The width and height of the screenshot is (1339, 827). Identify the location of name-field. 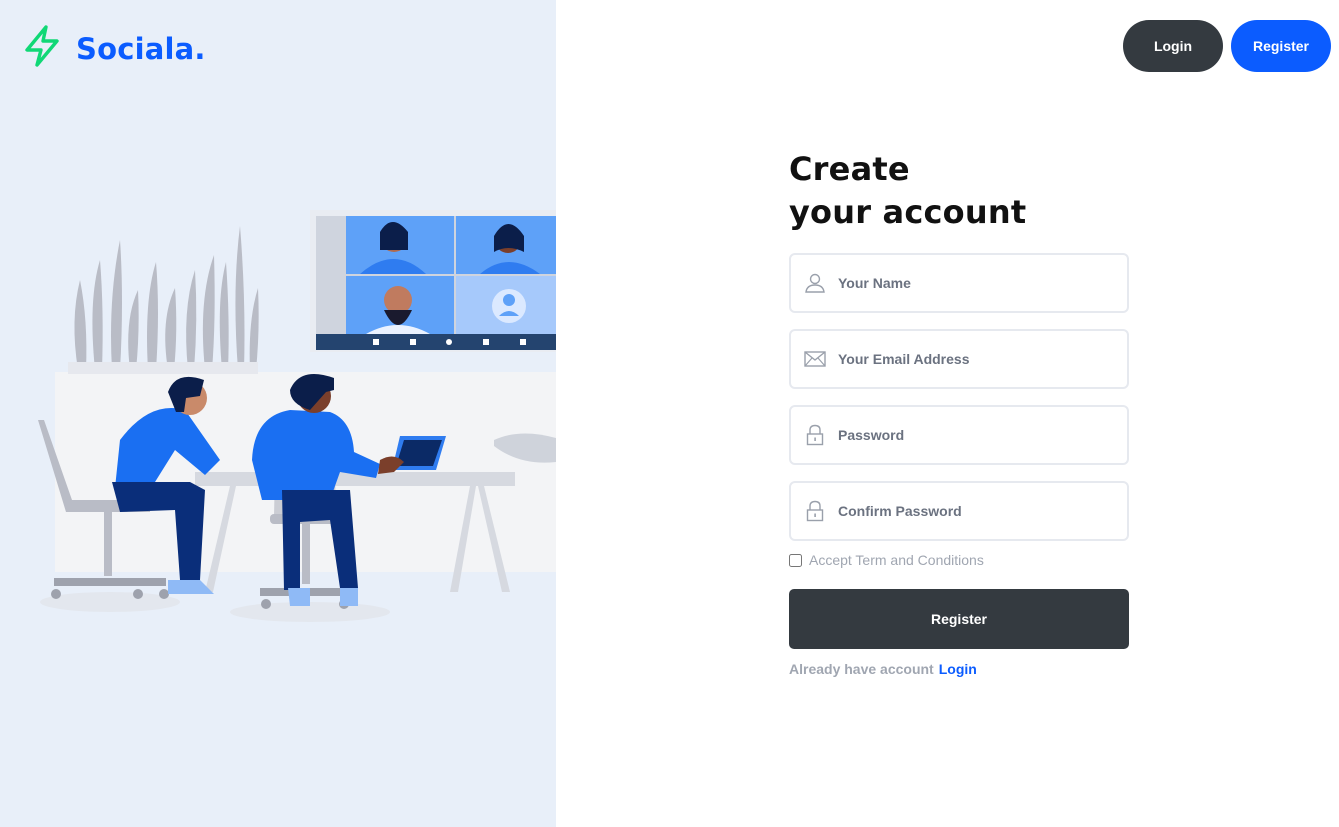
(959, 283).